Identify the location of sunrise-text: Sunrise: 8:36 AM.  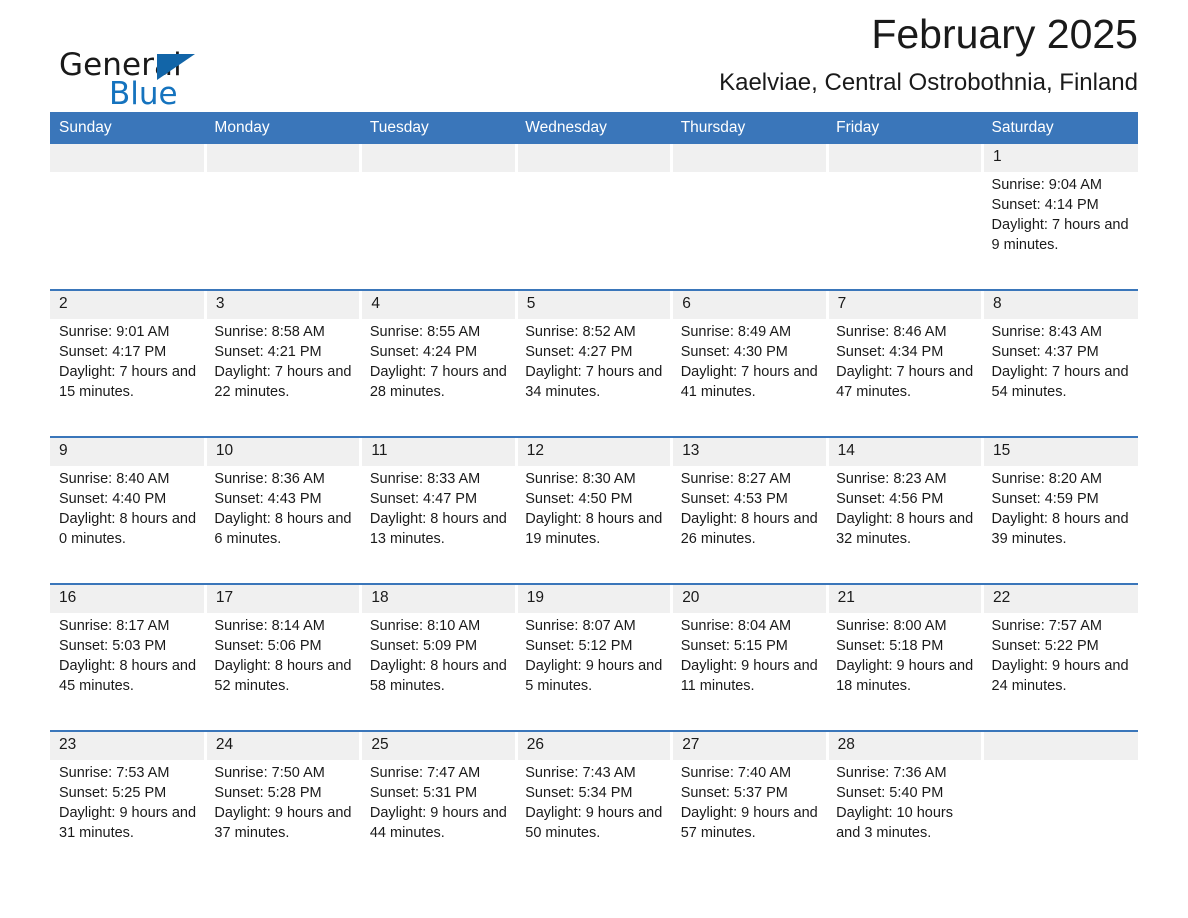
(269, 479).